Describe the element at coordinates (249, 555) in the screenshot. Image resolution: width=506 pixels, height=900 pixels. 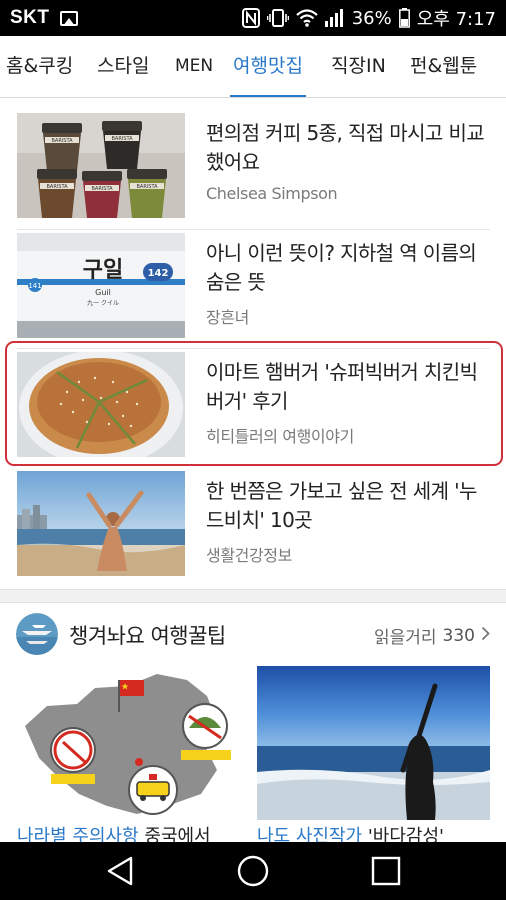
I see `article-source: 생활건강정보` at that location.